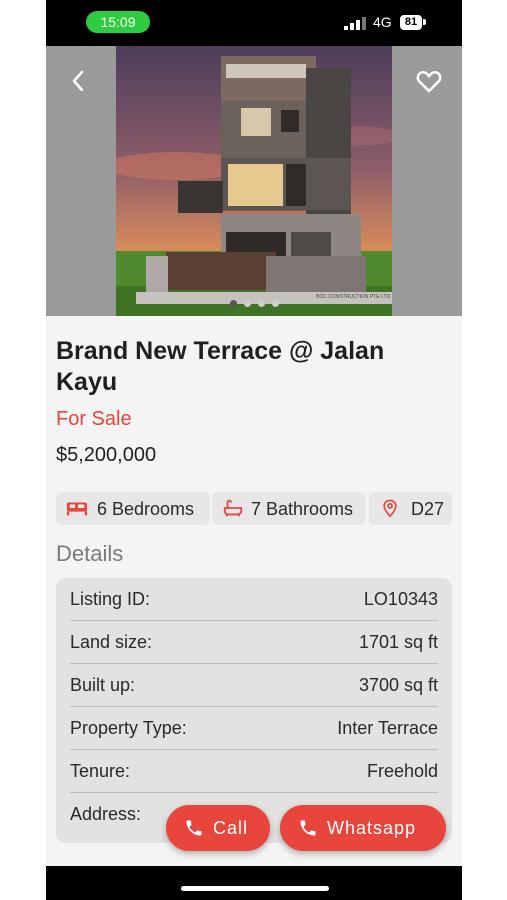 This screenshot has height=900, width=507. What do you see at coordinates (254, 771) in the screenshot?
I see `detail-row-tenure: Tenure: Freehold` at bounding box center [254, 771].